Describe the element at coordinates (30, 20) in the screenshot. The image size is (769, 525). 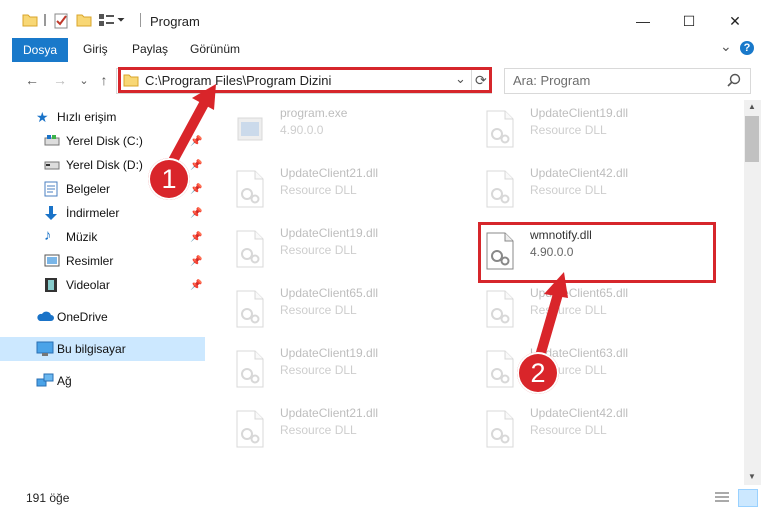
I see `folder-icon` at that location.